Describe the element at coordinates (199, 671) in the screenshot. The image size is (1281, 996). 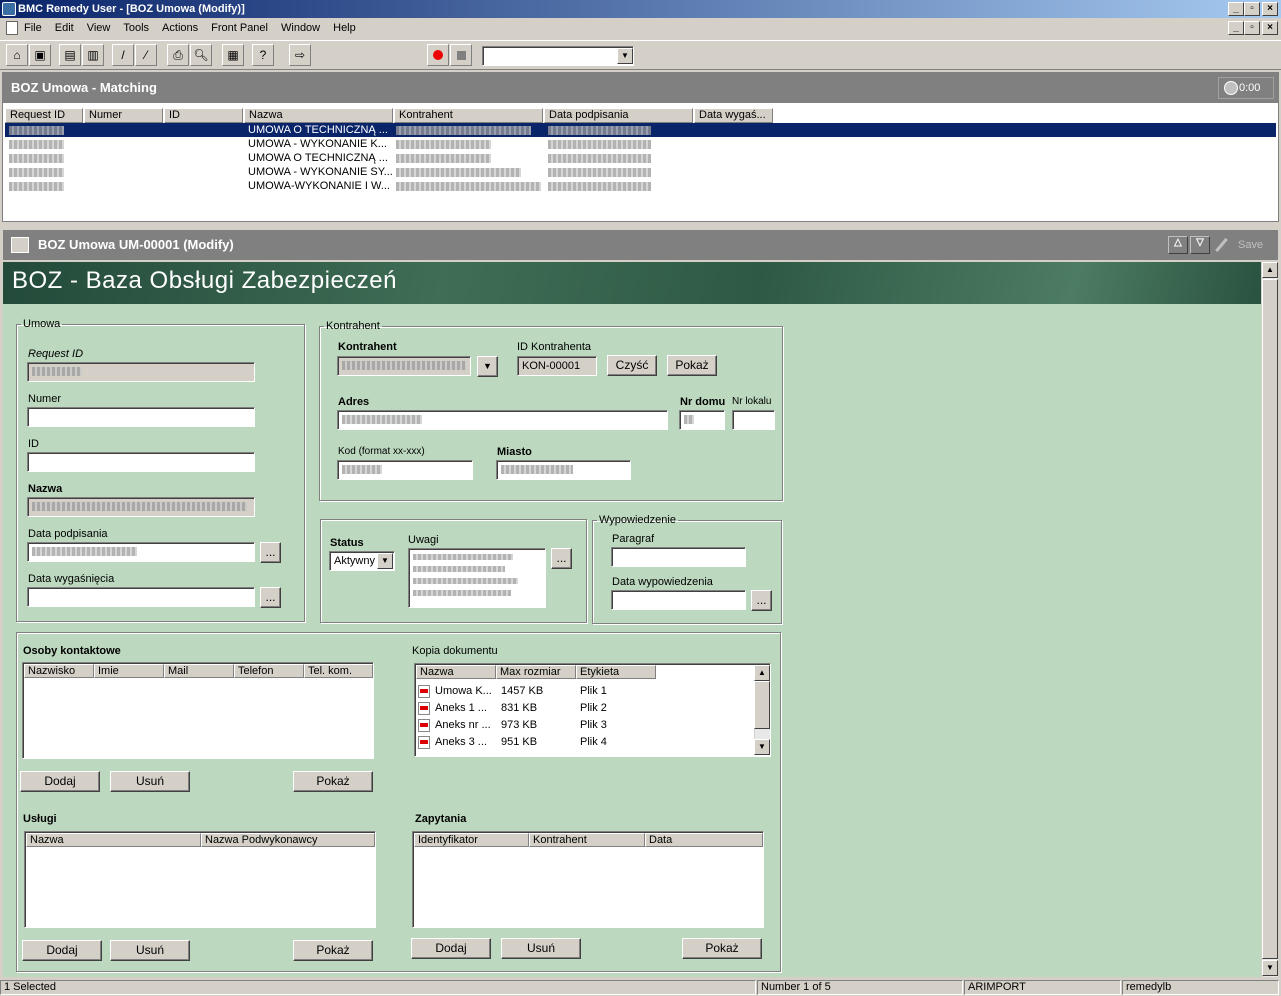
I see `osoby-col-mail: Mail` at that location.